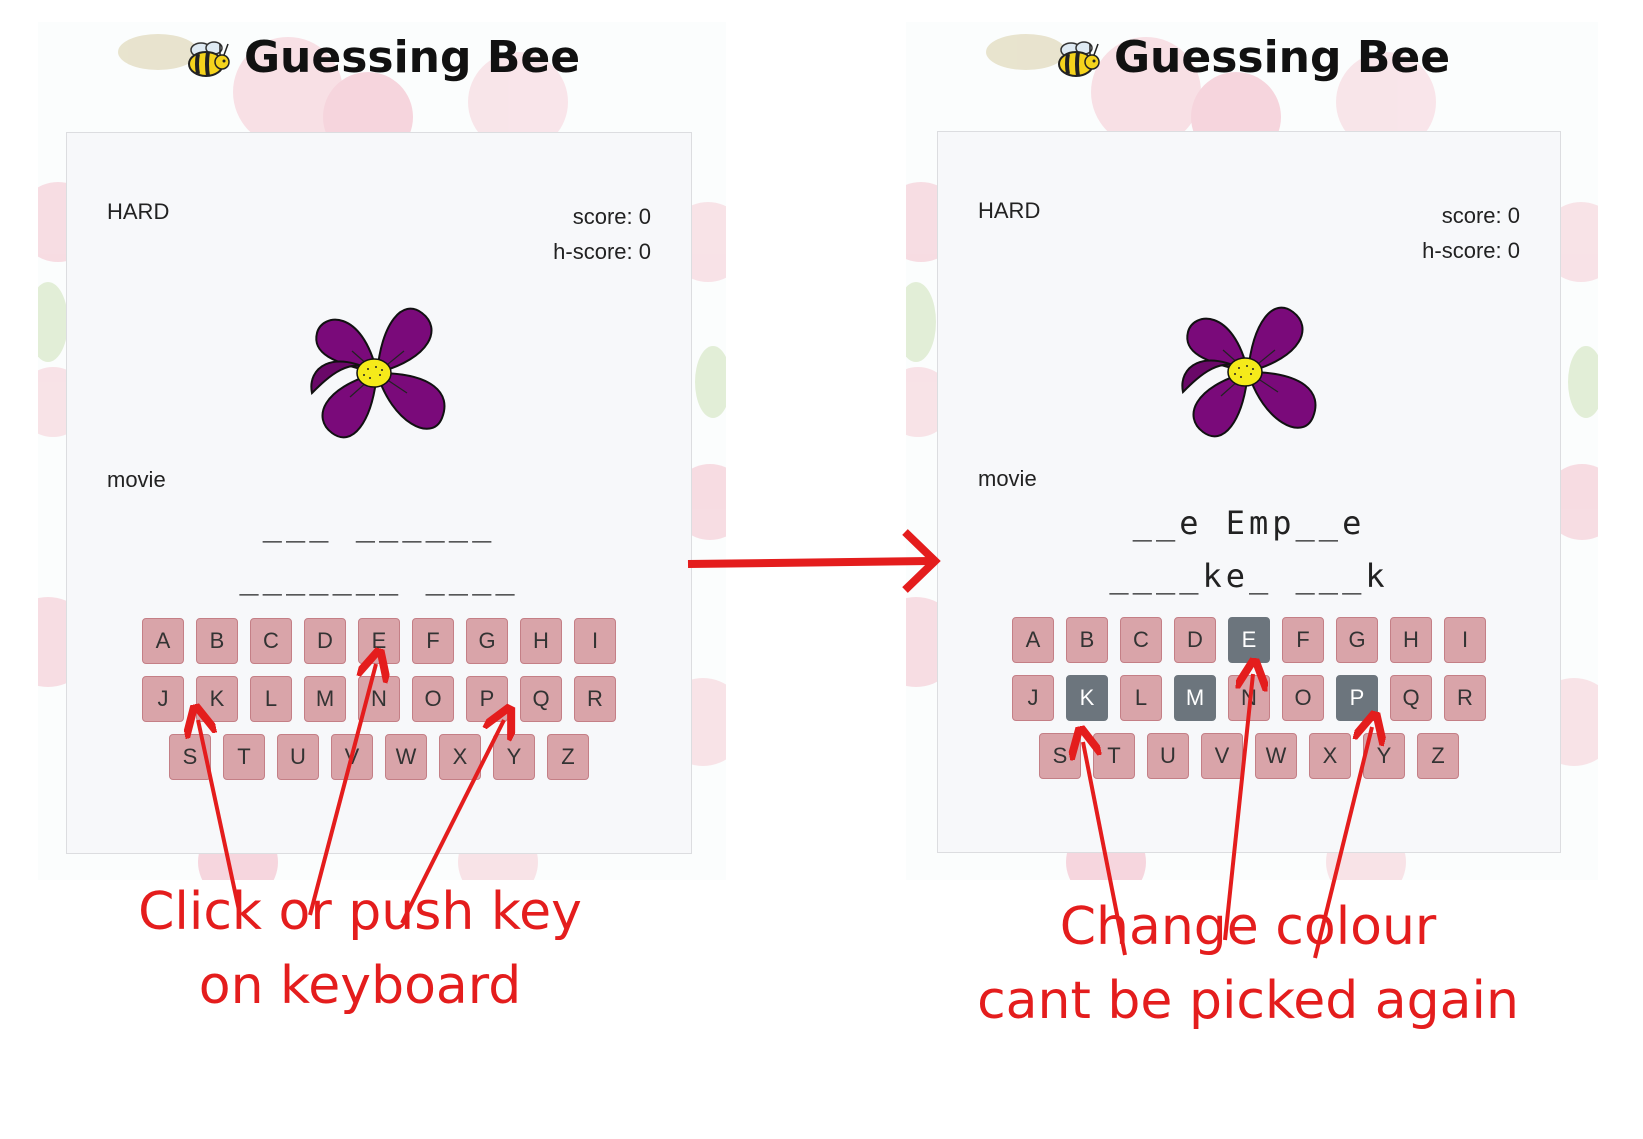 Image resolution: width=1643 pixels, height=1139 pixels. I want to click on phrase-line-1: __e Emp__e, so click(1249, 523).